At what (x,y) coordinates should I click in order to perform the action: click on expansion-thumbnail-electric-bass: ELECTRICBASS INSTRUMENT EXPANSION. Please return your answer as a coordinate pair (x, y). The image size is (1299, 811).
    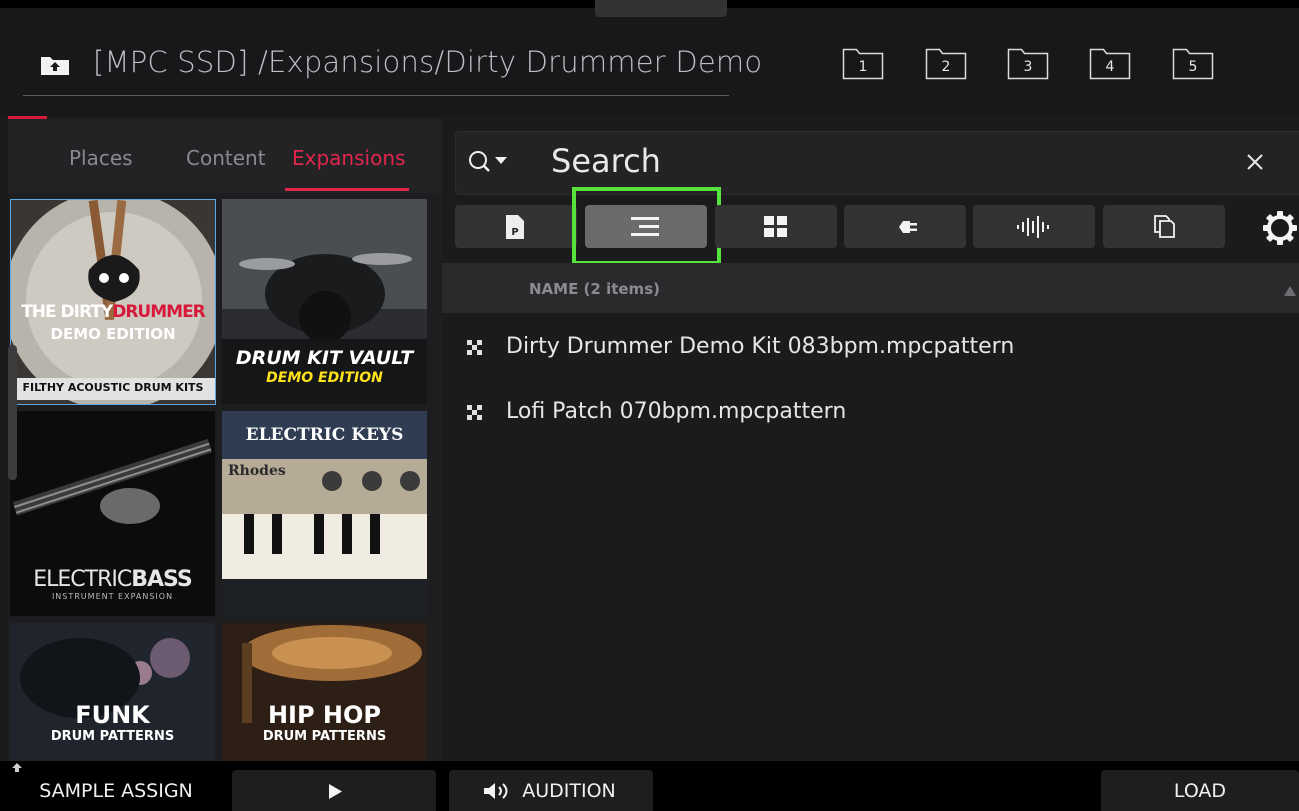
    Looking at the image, I should click on (112, 513).